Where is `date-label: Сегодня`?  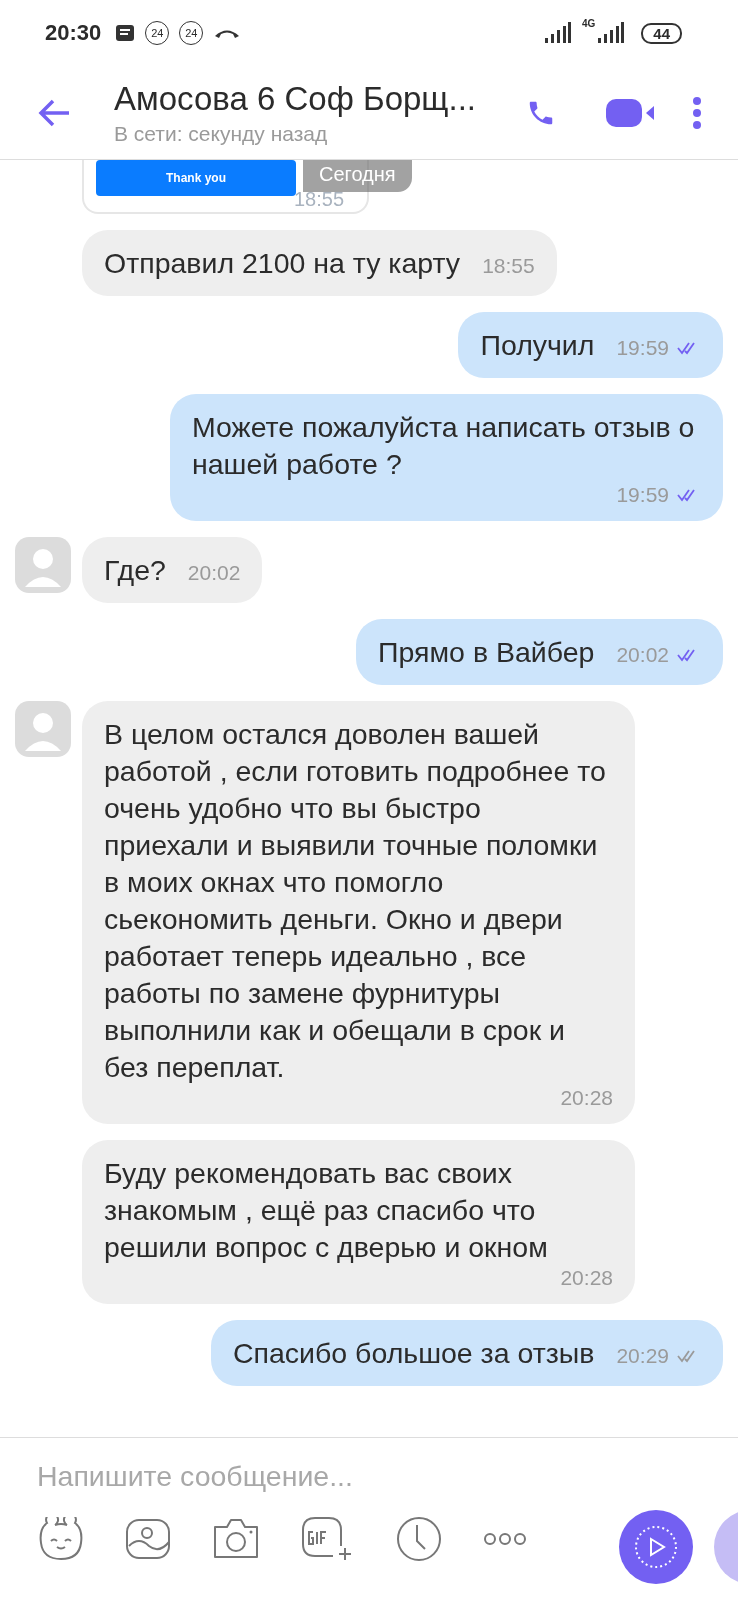
date-label: Сегодня is located at coordinates (357, 176).